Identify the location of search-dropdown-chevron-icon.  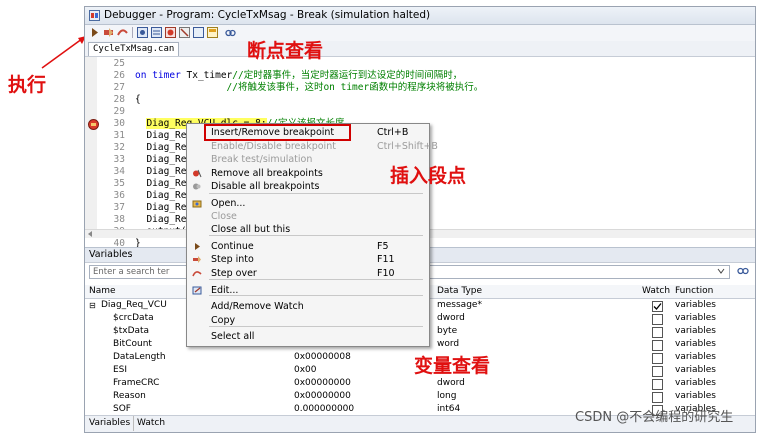
(721, 271).